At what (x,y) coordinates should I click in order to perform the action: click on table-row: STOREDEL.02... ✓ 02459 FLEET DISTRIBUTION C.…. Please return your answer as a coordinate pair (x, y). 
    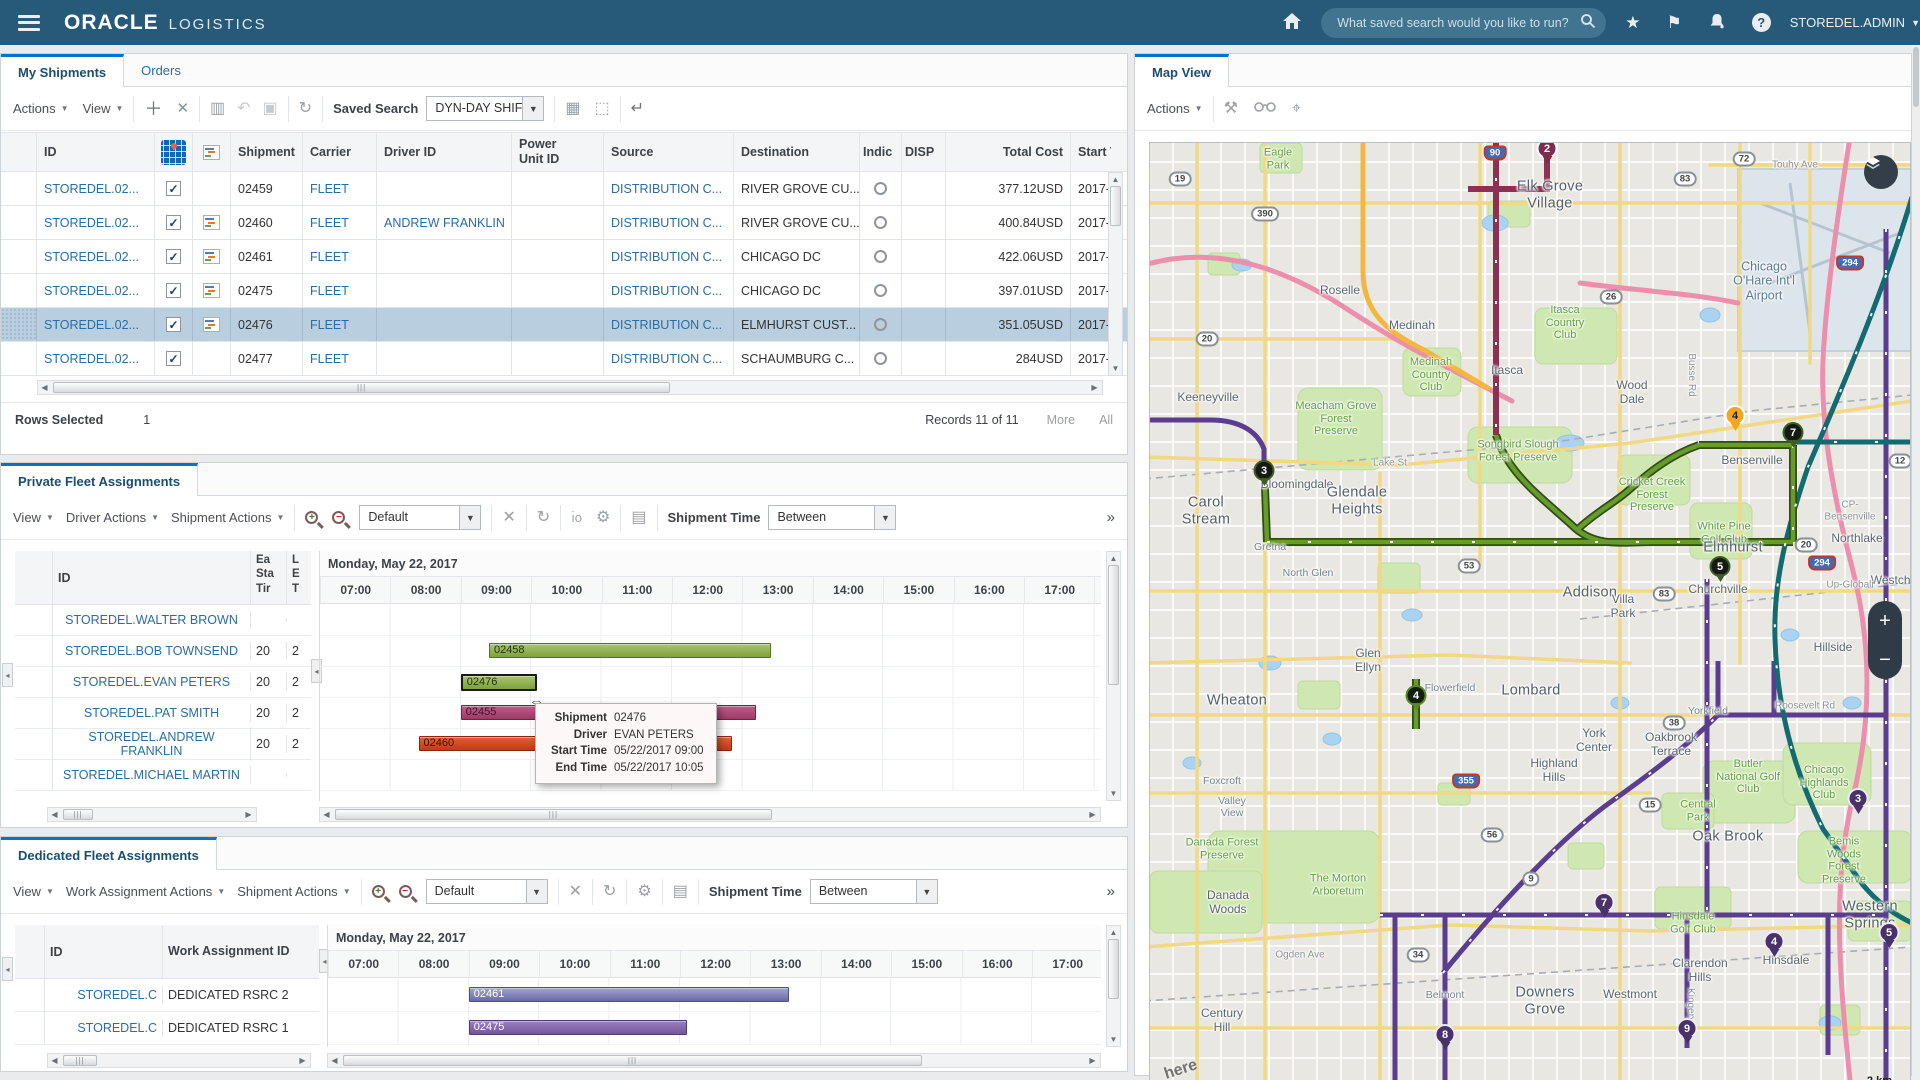
    Looking at the image, I should click on (564, 189).